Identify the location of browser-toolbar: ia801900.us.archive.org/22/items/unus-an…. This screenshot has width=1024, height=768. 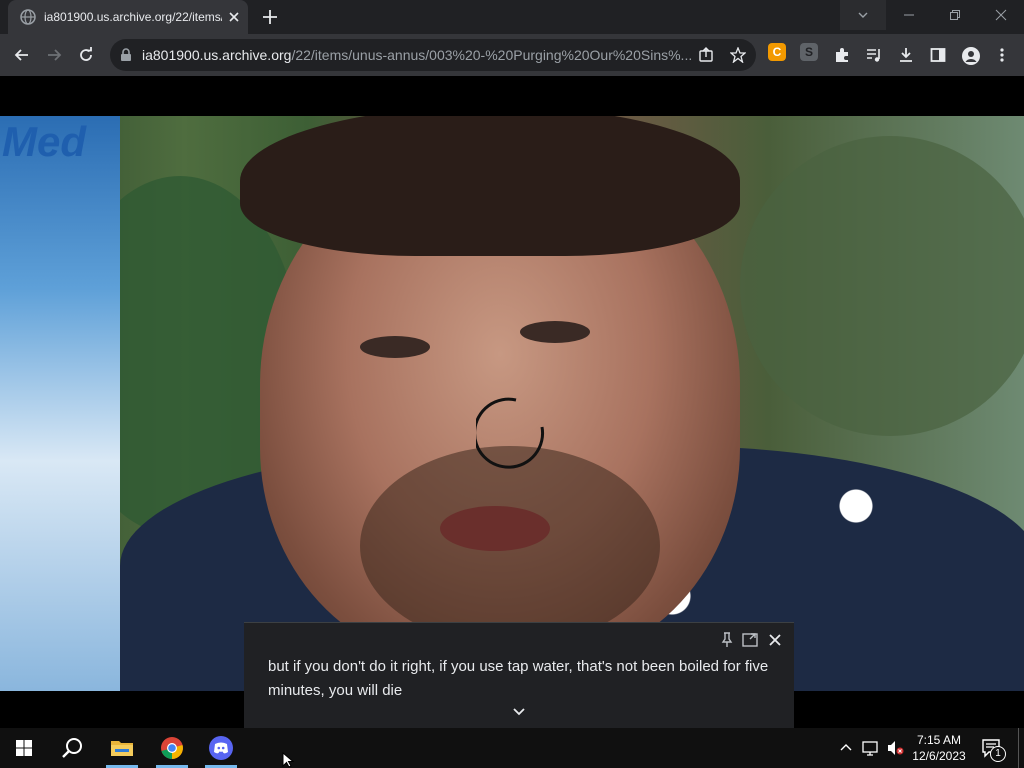
(512, 55).